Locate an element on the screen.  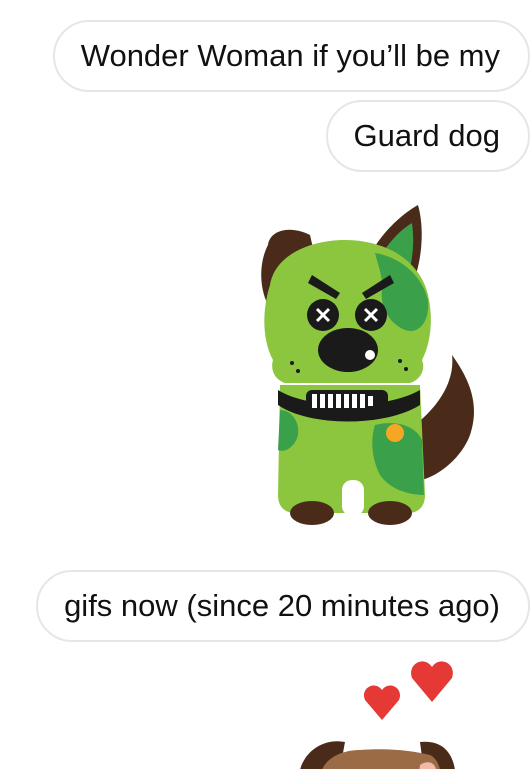
message-bubble: Wonder Woman if you’ll be my is located at coordinates (291, 56).